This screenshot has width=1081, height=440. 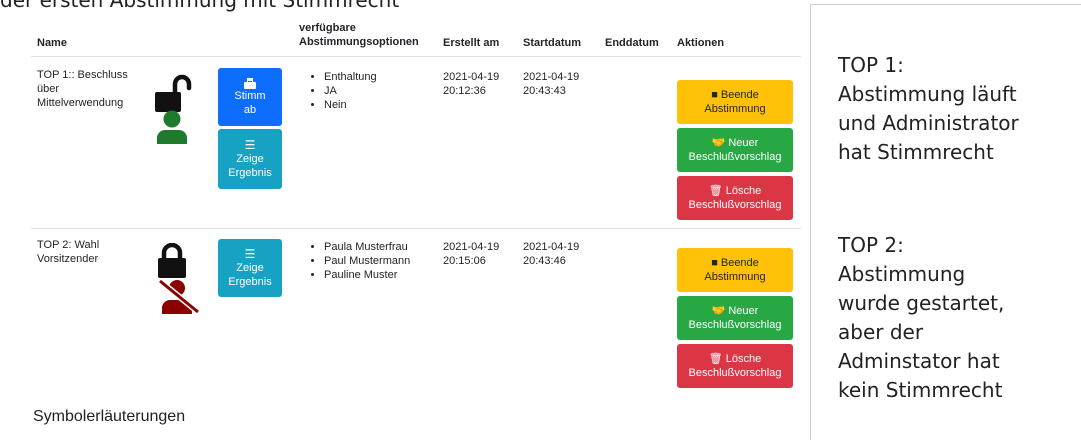 What do you see at coordinates (927, 94) in the screenshot?
I see `note-top1-line2: Abstimmung läuft` at bounding box center [927, 94].